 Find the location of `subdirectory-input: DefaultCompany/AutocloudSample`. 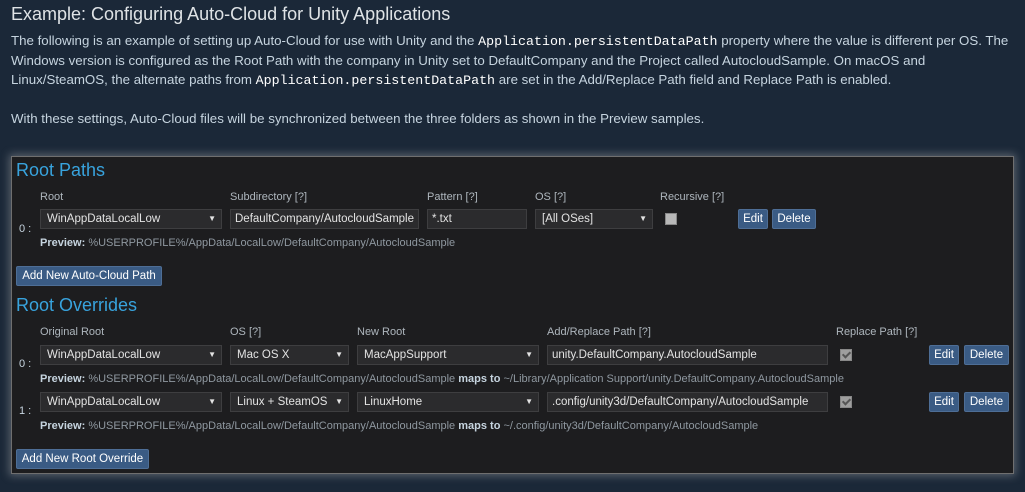

subdirectory-input: DefaultCompany/AutocloudSample is located at coordinates (324, 219).